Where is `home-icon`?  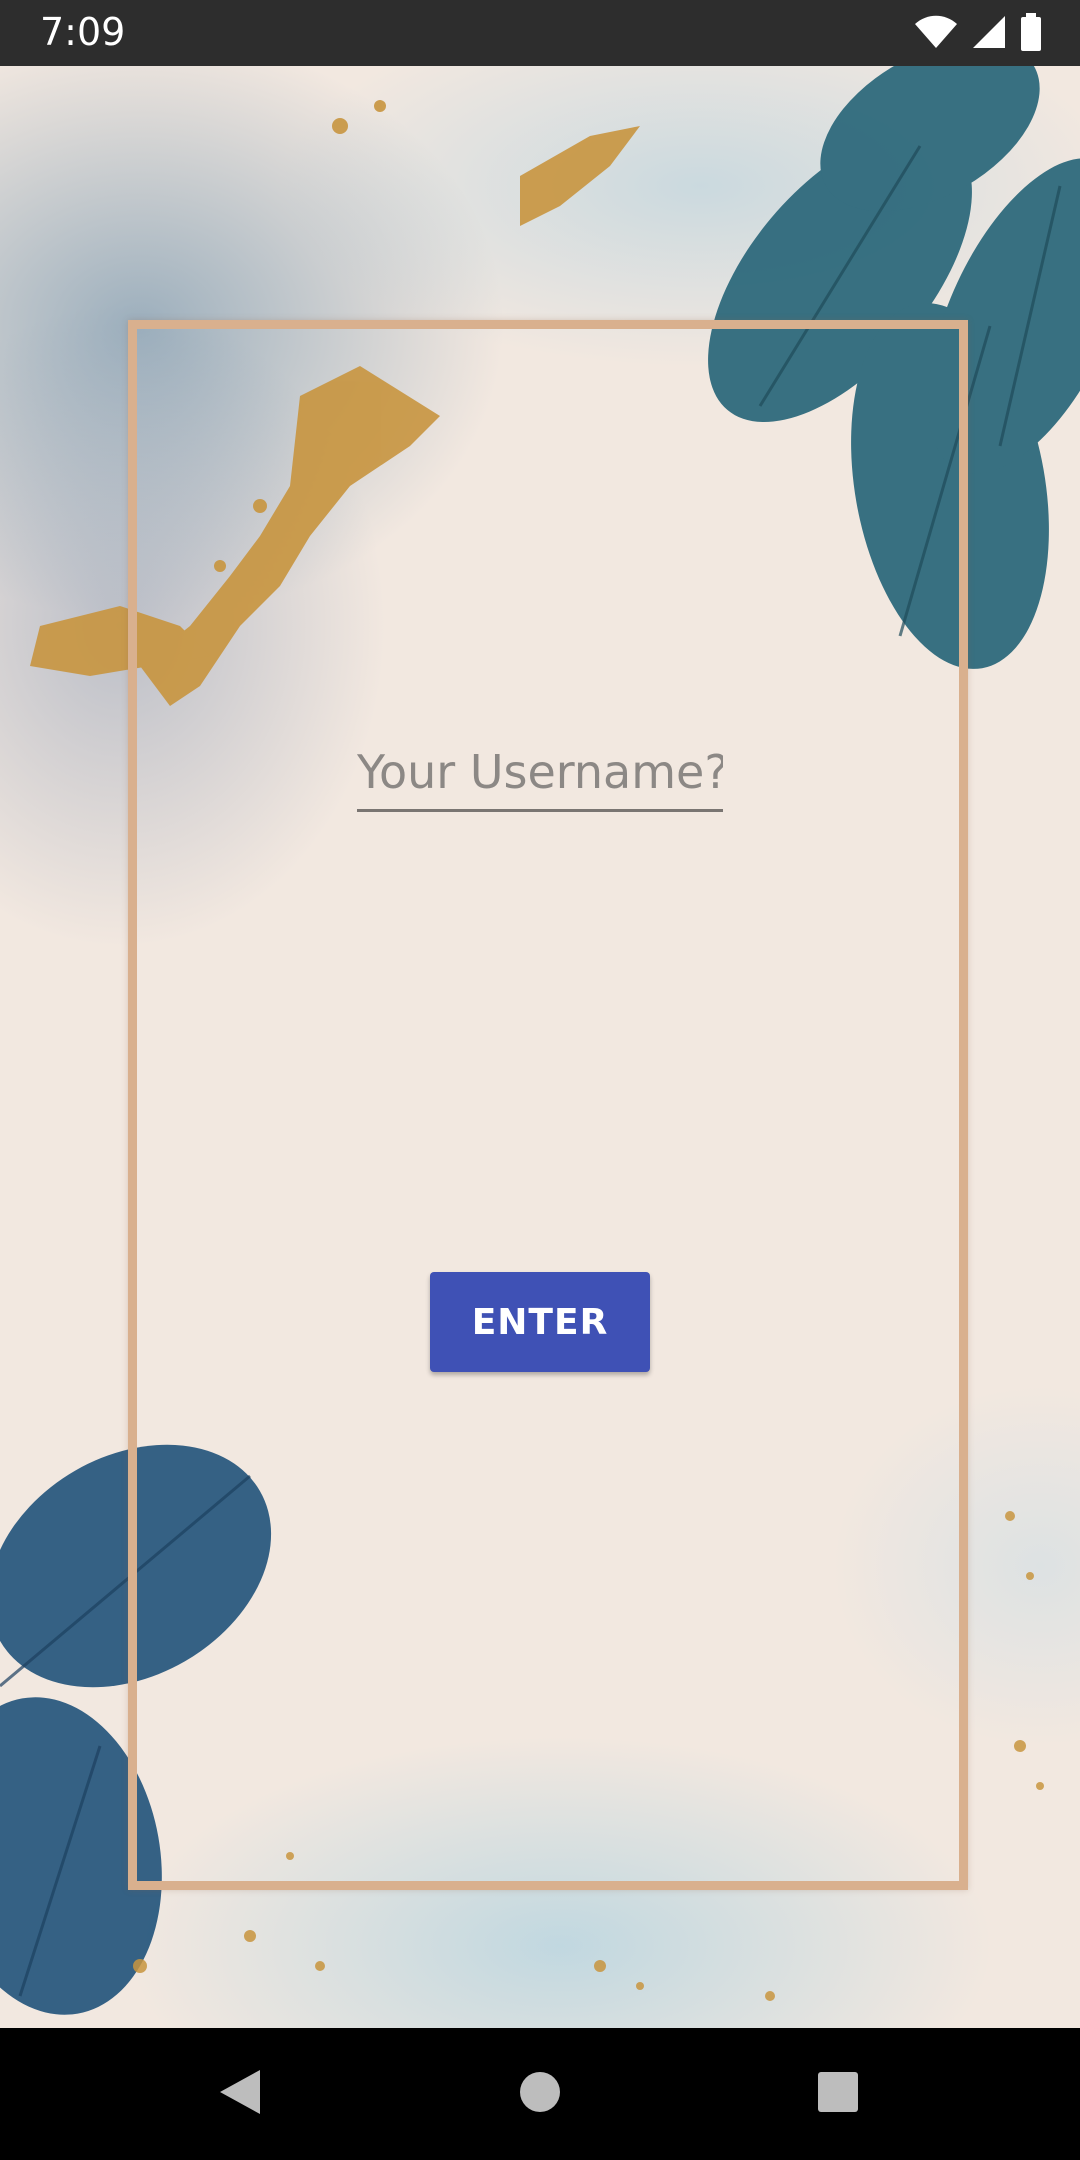
home-icon is located at coordinates (540, 2094).